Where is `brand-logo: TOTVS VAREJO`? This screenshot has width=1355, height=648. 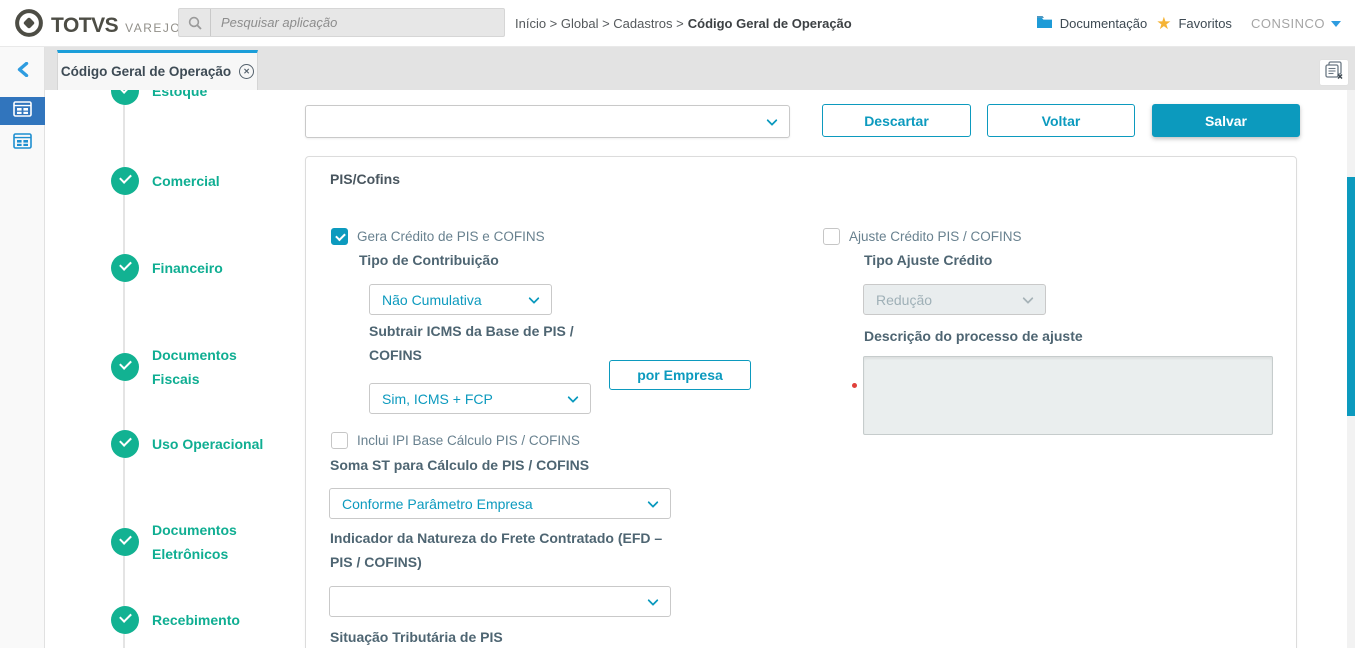
brand-logo: TOTVS VAREJO is located at coordinates (97, 25).